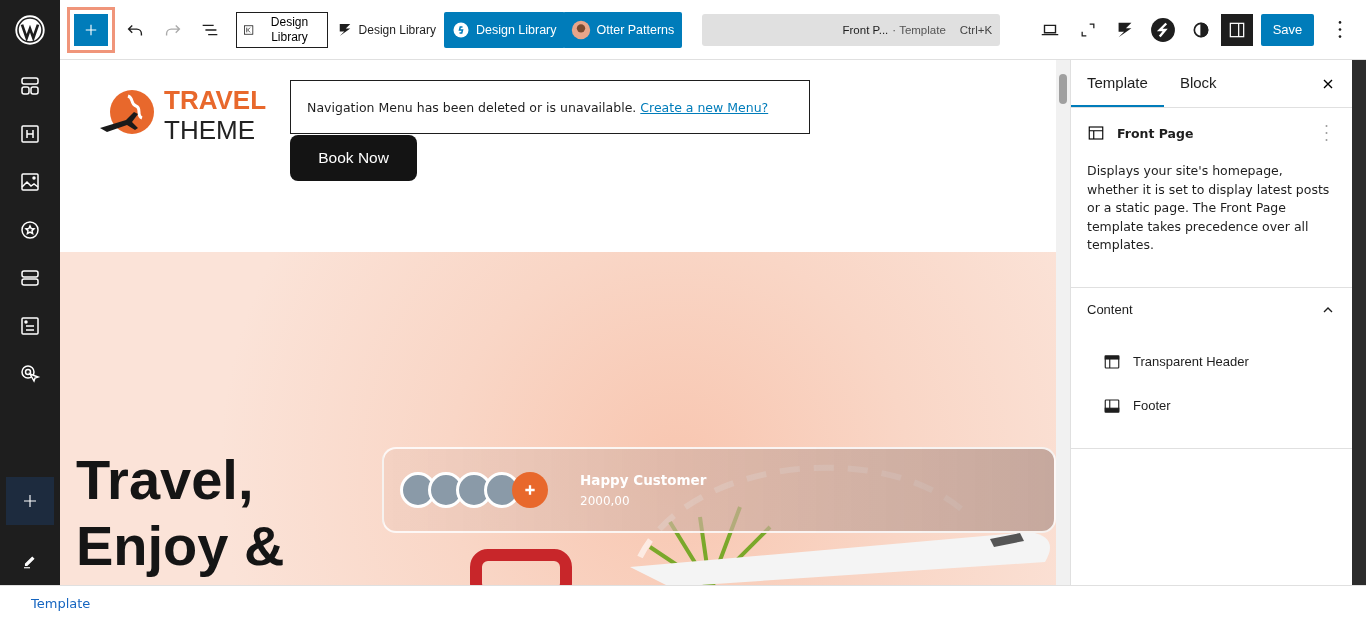  What do you see at coordinates (1112, 405) in the screenshot?
I see `footer-layout-icon` at bounding box center [1112, 405].